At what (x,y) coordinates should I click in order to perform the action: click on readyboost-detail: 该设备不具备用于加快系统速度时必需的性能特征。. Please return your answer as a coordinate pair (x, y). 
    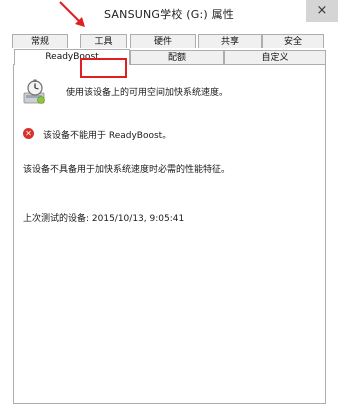
    Looking at the image, I should click on (127, 170).